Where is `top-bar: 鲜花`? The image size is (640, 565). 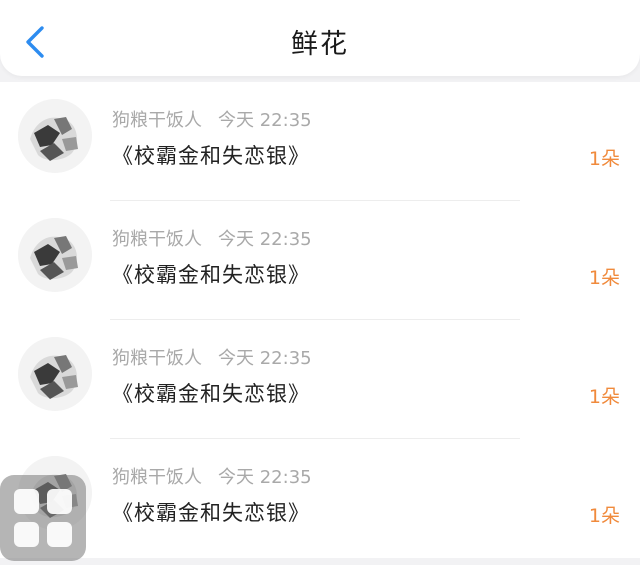 top-bar: 鲜花 is located at coordinates (320, 38).